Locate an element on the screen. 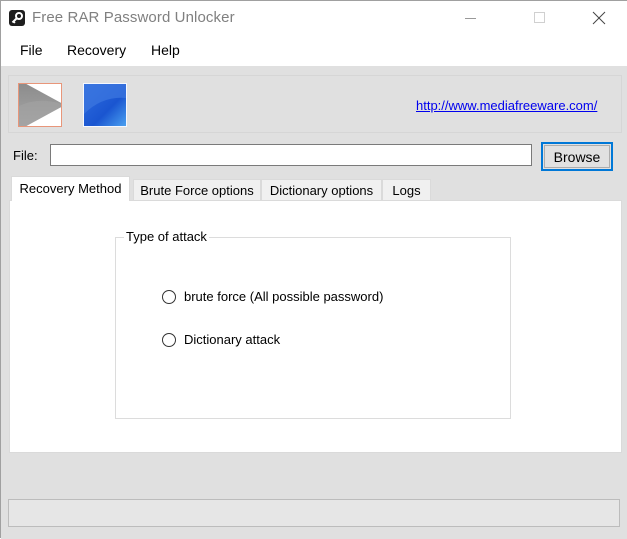 The image size is (627, 539). minimize-button is located at coordinates (471, 18).